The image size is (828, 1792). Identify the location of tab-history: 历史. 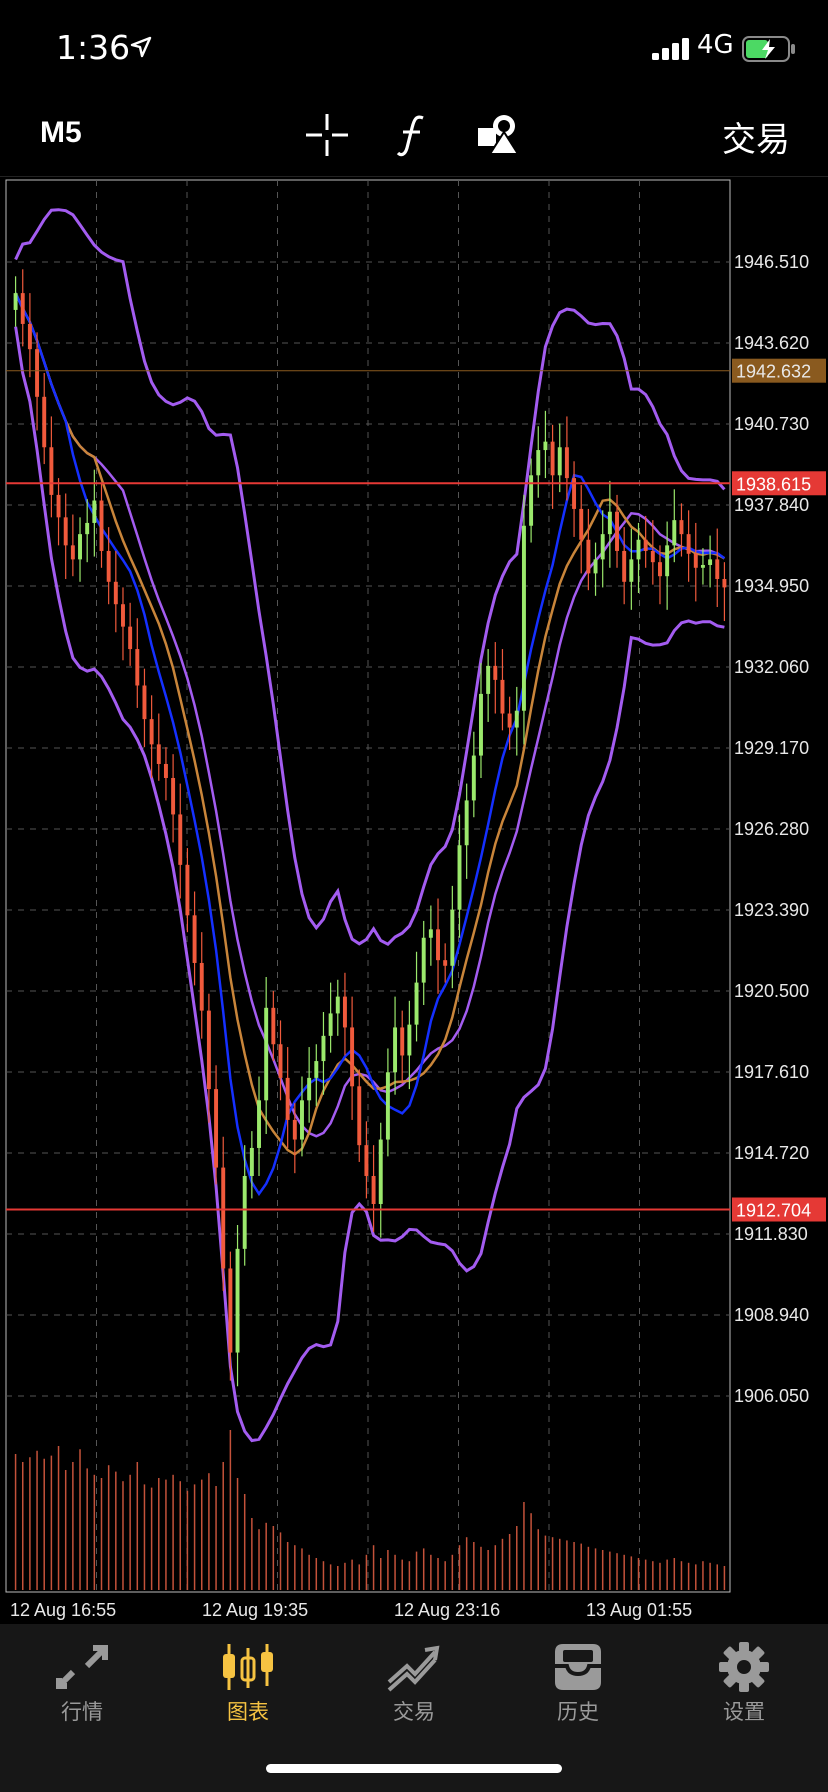
(578, 1684).